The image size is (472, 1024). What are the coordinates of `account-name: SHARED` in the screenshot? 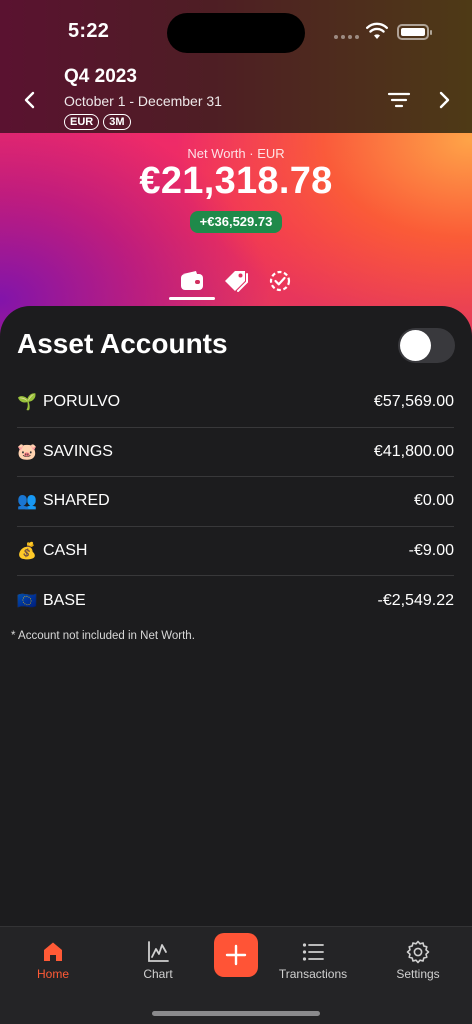 It's located at (76, 501).